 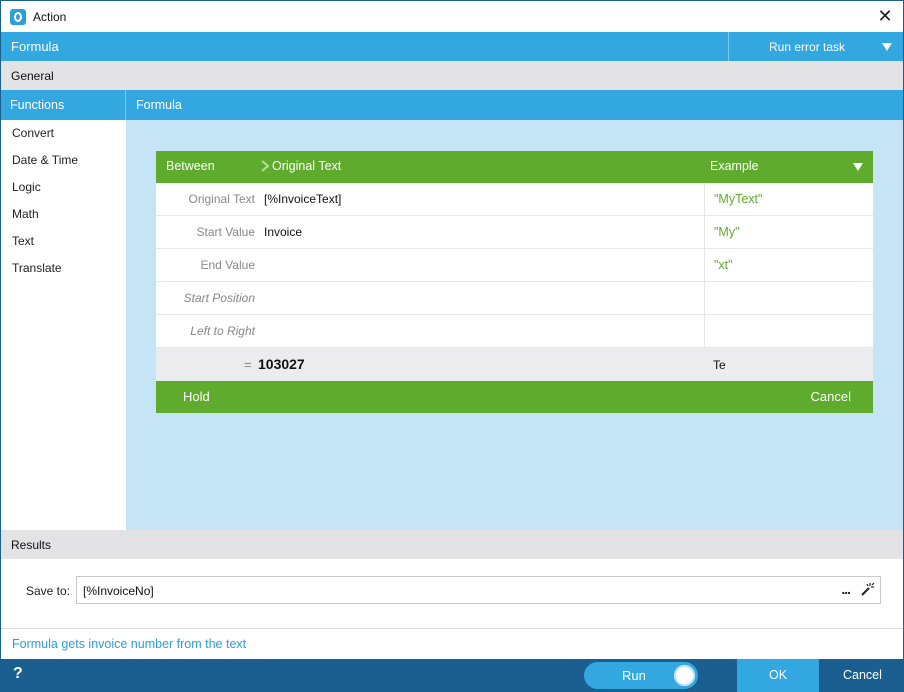 I want to click on param-example-text: "My", so click(x=727, y=232).